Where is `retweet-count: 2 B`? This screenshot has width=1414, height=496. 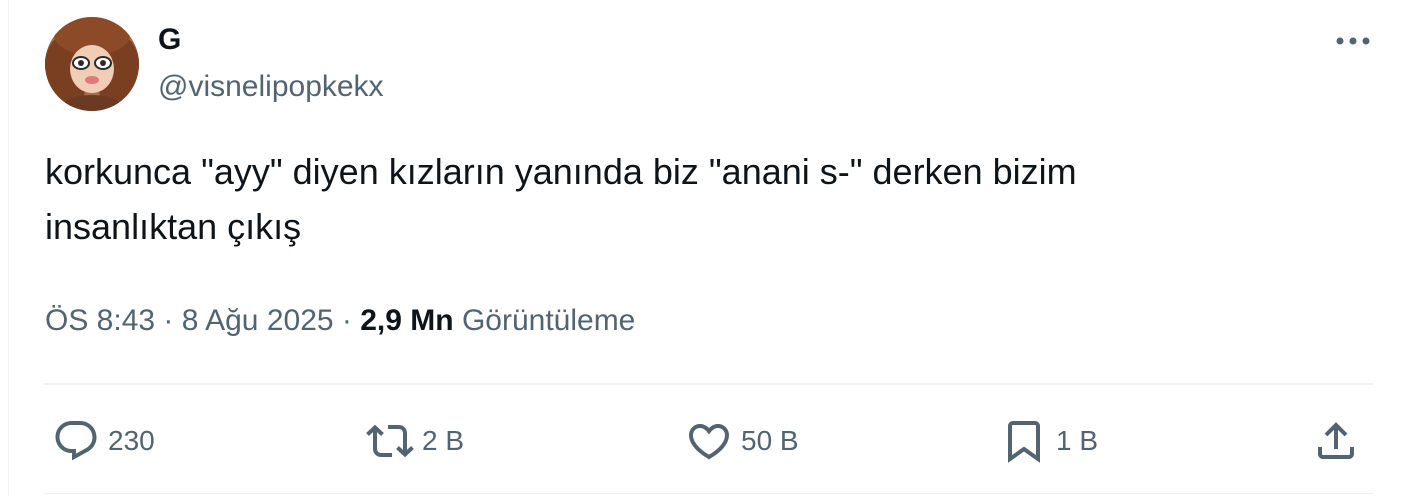
retweet-count: 2 B is located at coordinates (443, 440).